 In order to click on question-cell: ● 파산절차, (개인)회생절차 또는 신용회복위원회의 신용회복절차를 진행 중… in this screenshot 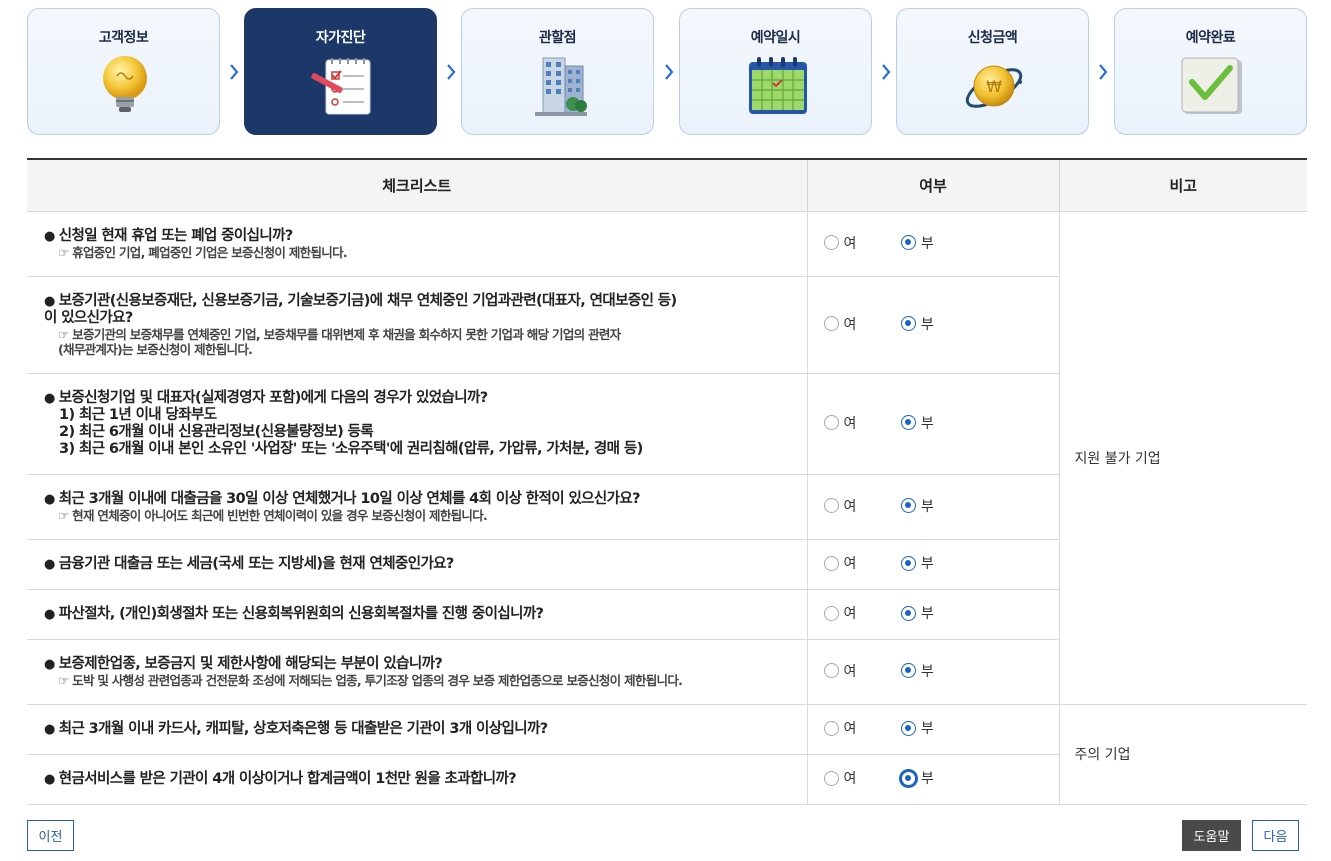, I will do `click(417, 614)`.